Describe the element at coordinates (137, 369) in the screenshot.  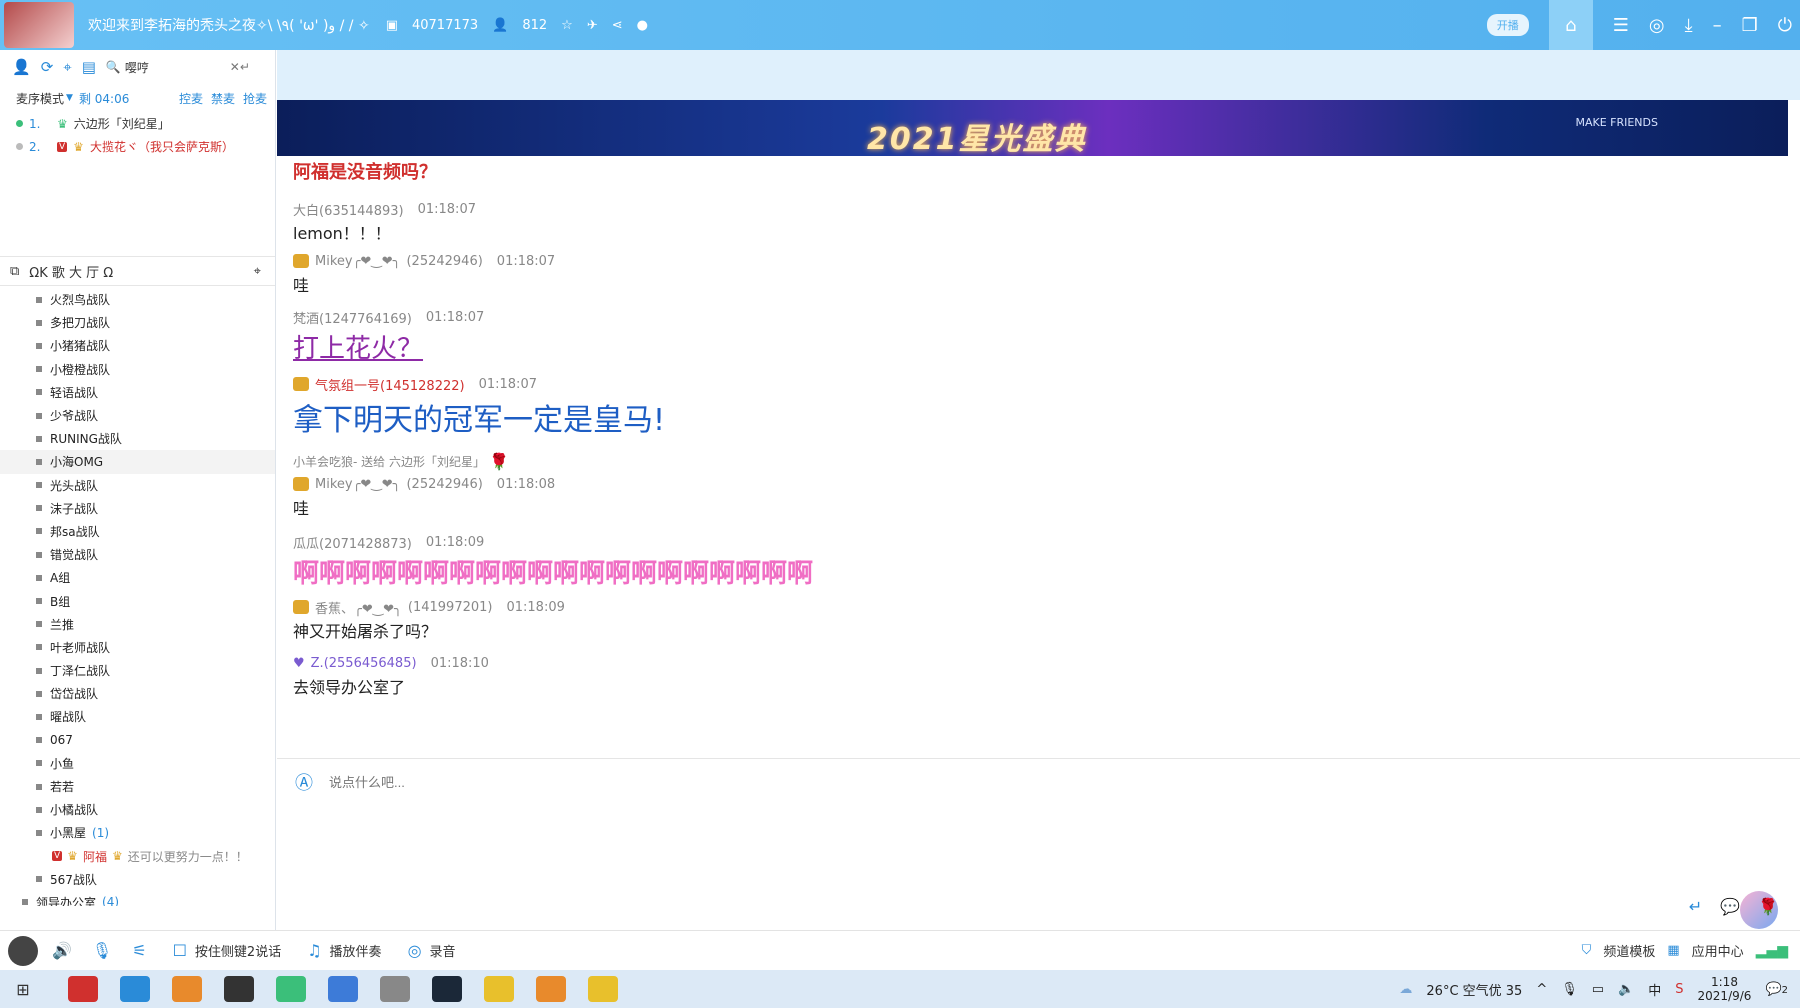
I see `channel-item: 小橙橙战队` at that location.